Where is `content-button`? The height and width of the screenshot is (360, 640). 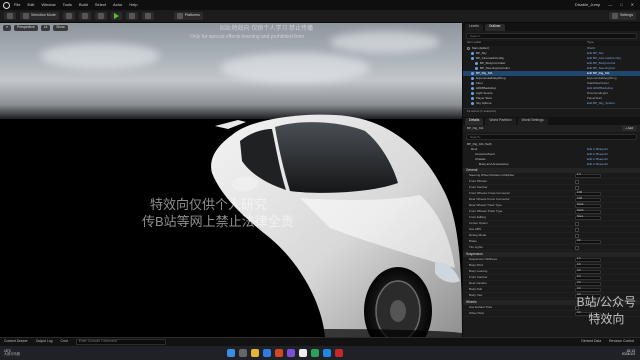 content-button is located at coordinates (68, 16).